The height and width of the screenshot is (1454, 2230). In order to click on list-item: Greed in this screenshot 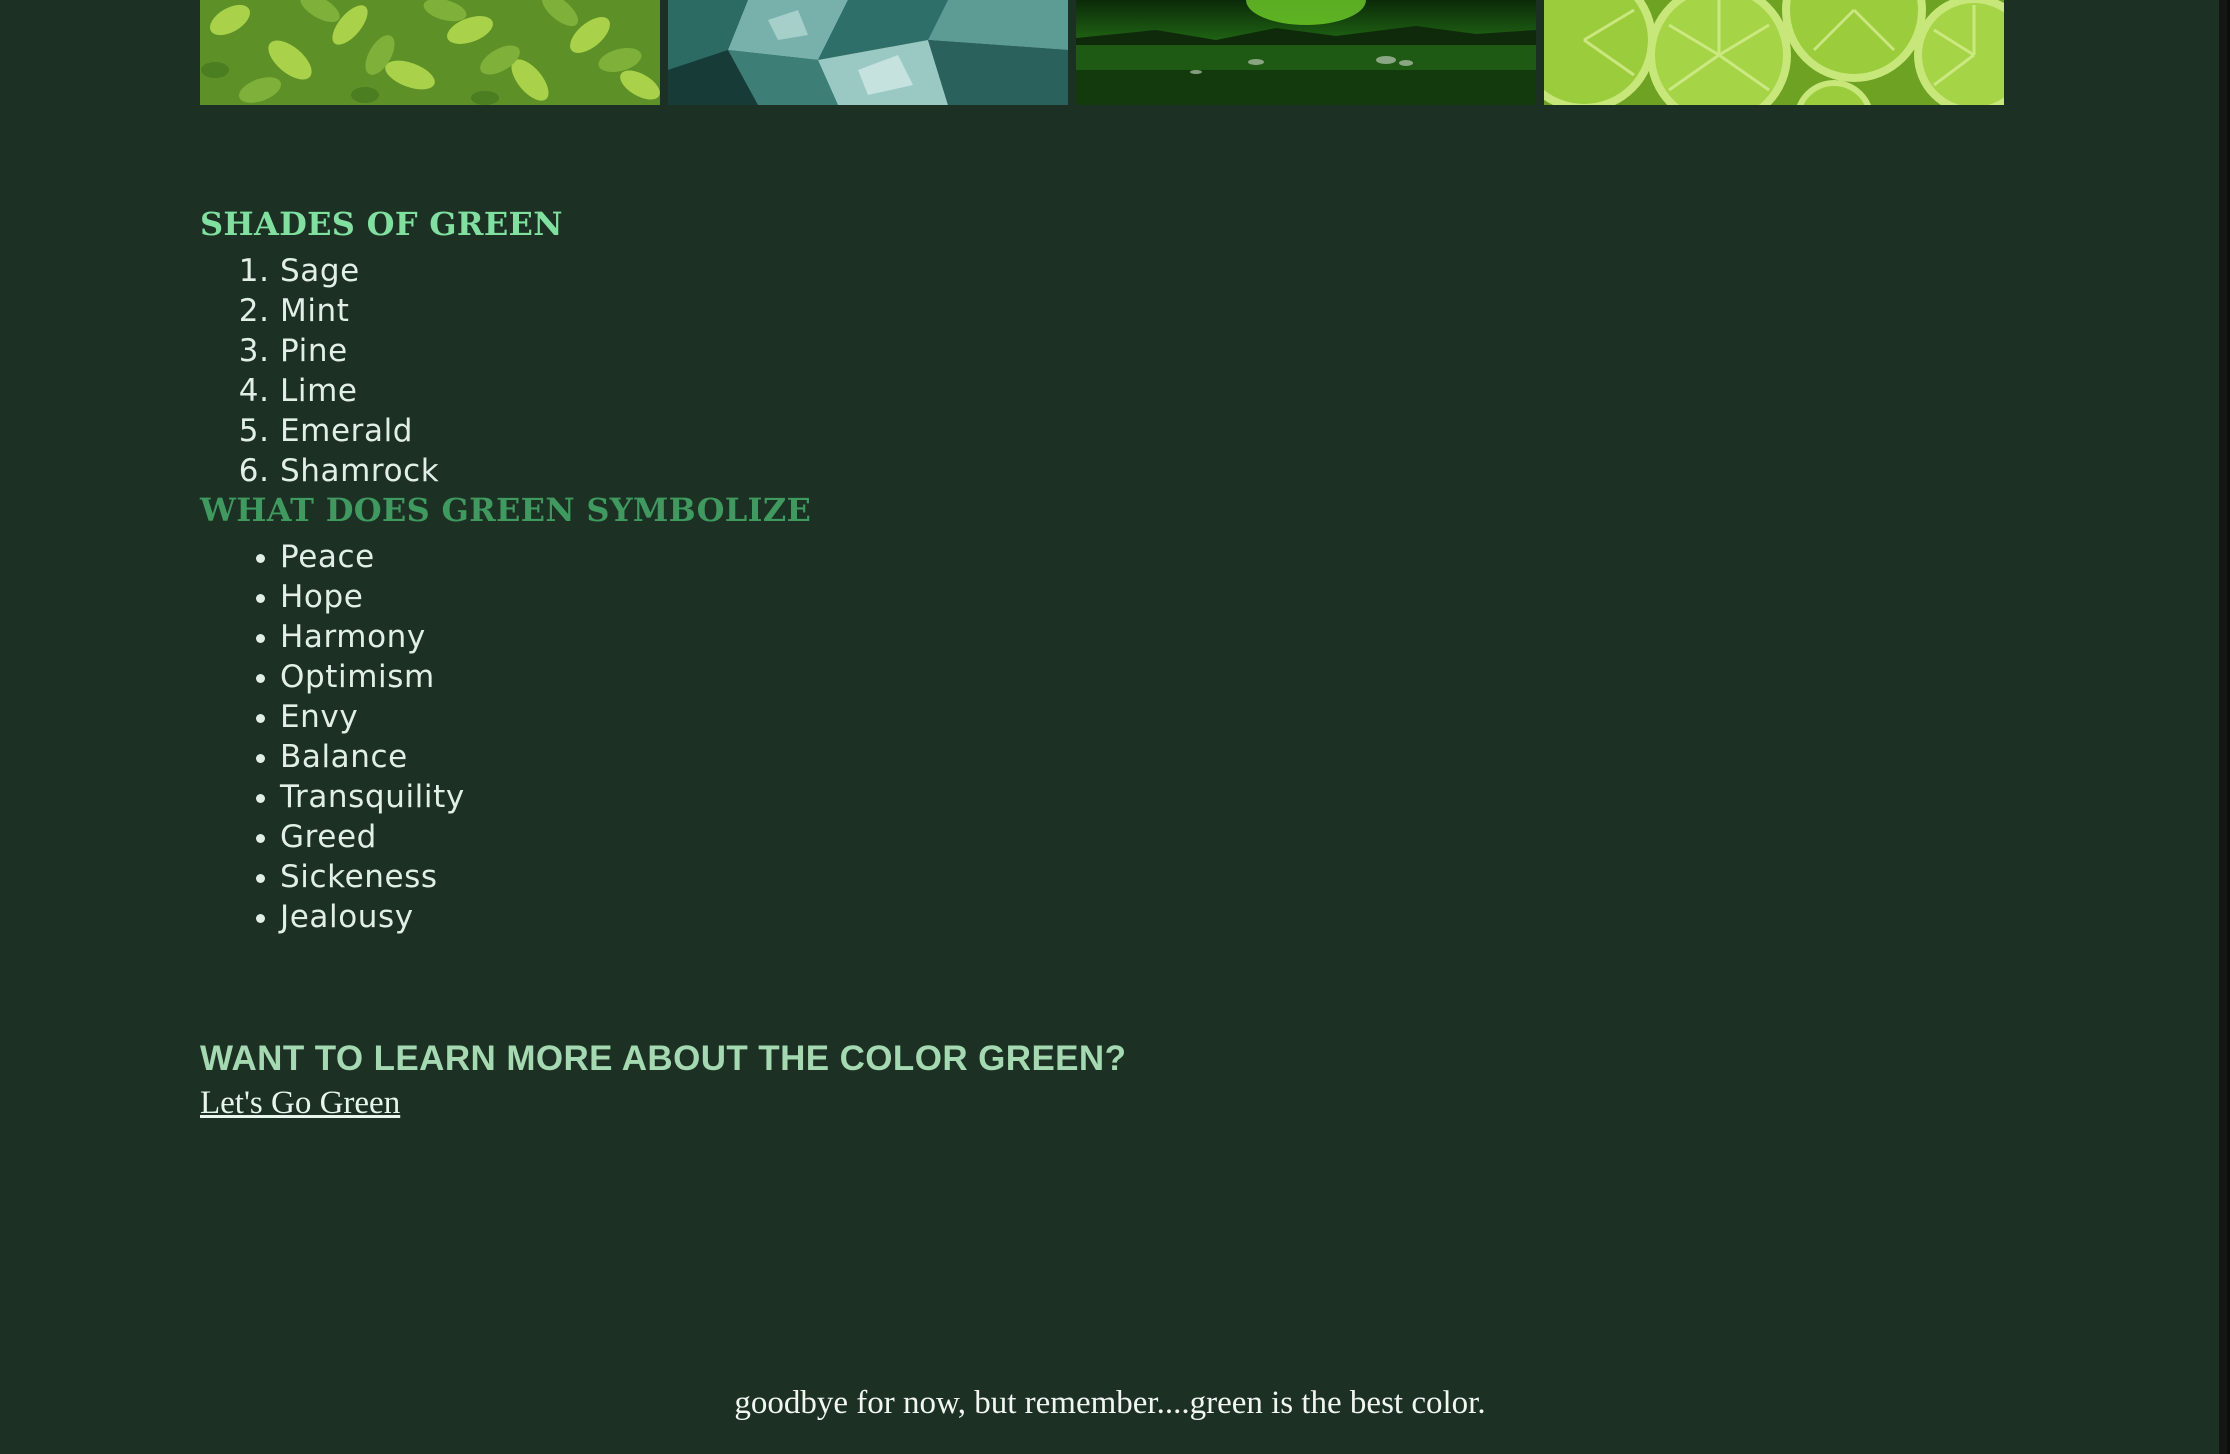, I will do `click(1190, 837)`.